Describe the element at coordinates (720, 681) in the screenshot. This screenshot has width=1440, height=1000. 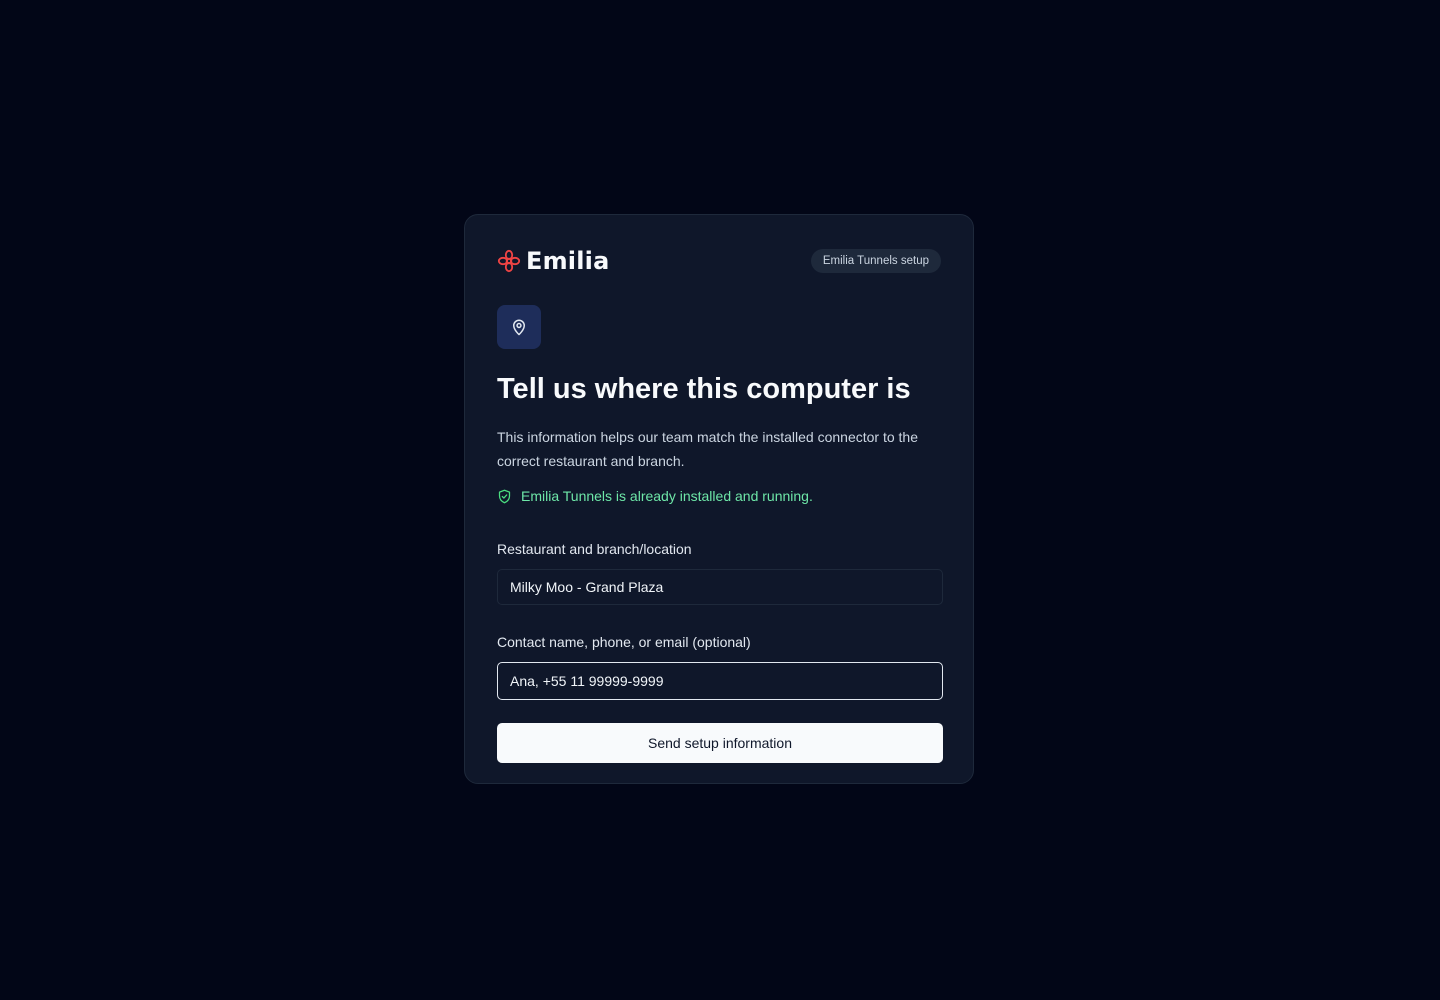
I see `contact-input` at that location.